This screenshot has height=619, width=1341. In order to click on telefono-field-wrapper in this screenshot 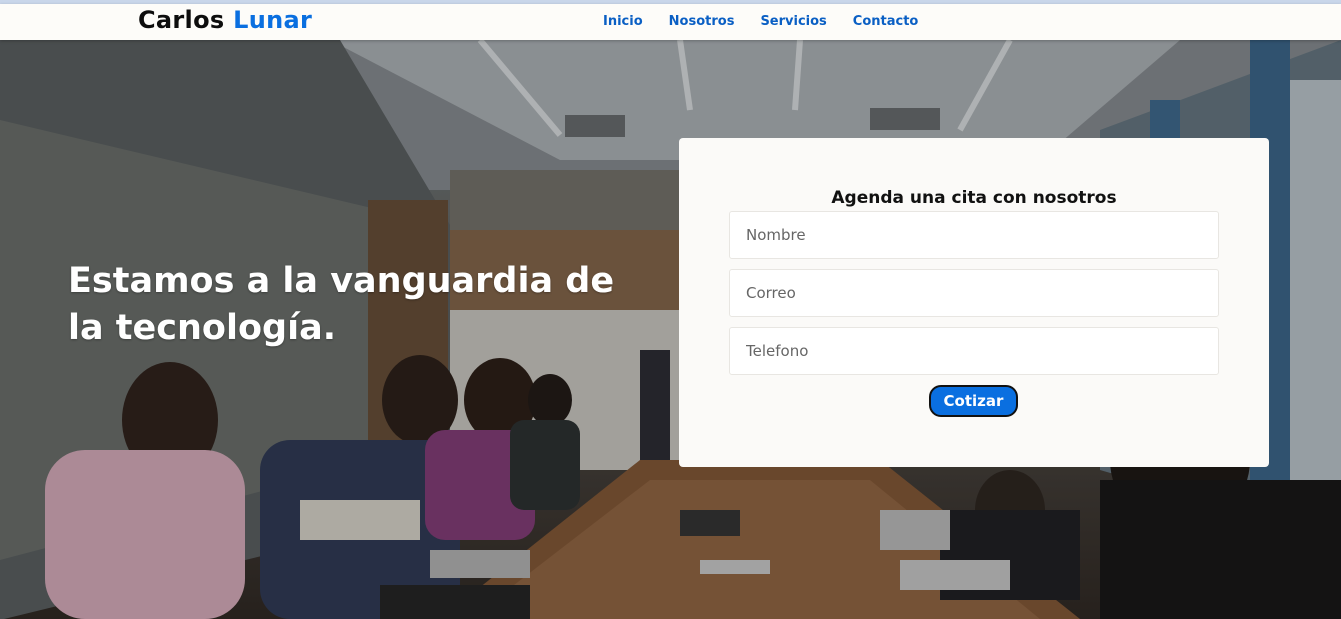, I will do `click(974, 351)`.